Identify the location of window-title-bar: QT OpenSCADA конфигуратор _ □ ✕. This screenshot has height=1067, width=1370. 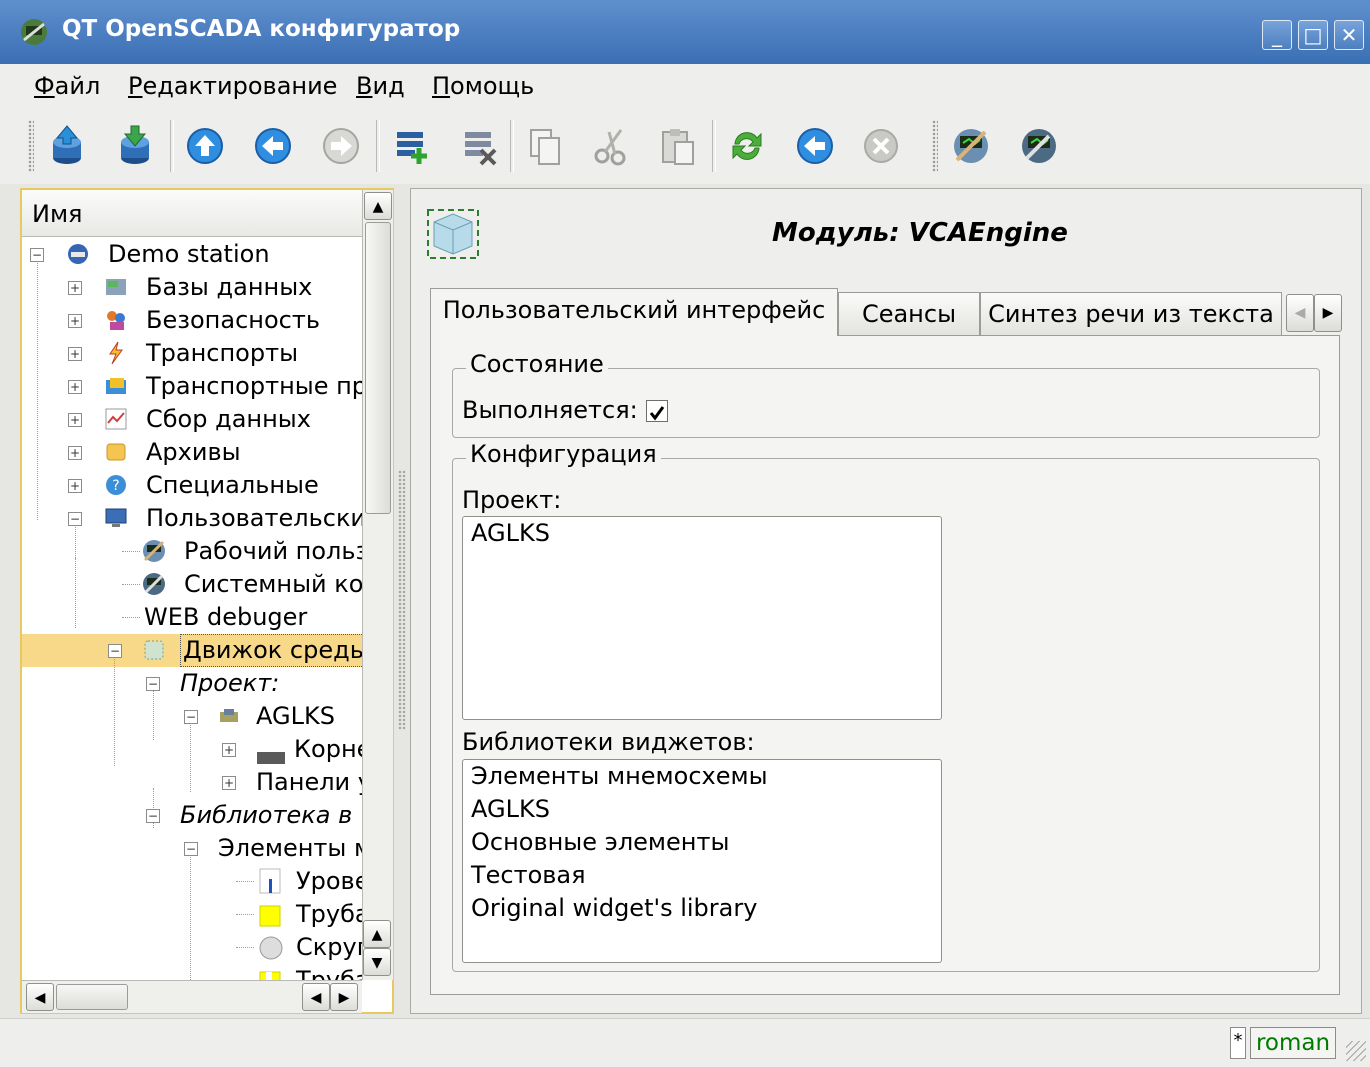
(685, 32).